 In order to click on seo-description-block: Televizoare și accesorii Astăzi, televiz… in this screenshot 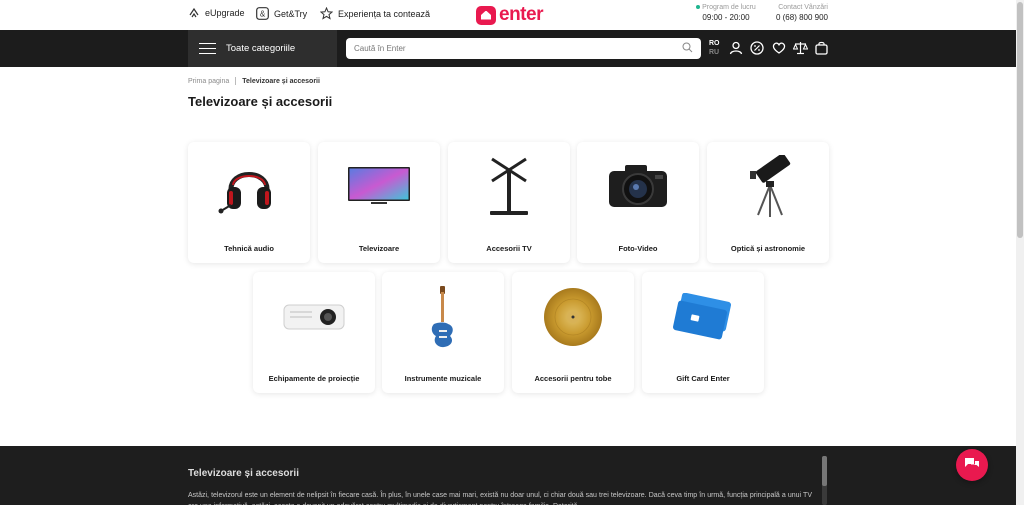, I will do `click(508, 475)`.